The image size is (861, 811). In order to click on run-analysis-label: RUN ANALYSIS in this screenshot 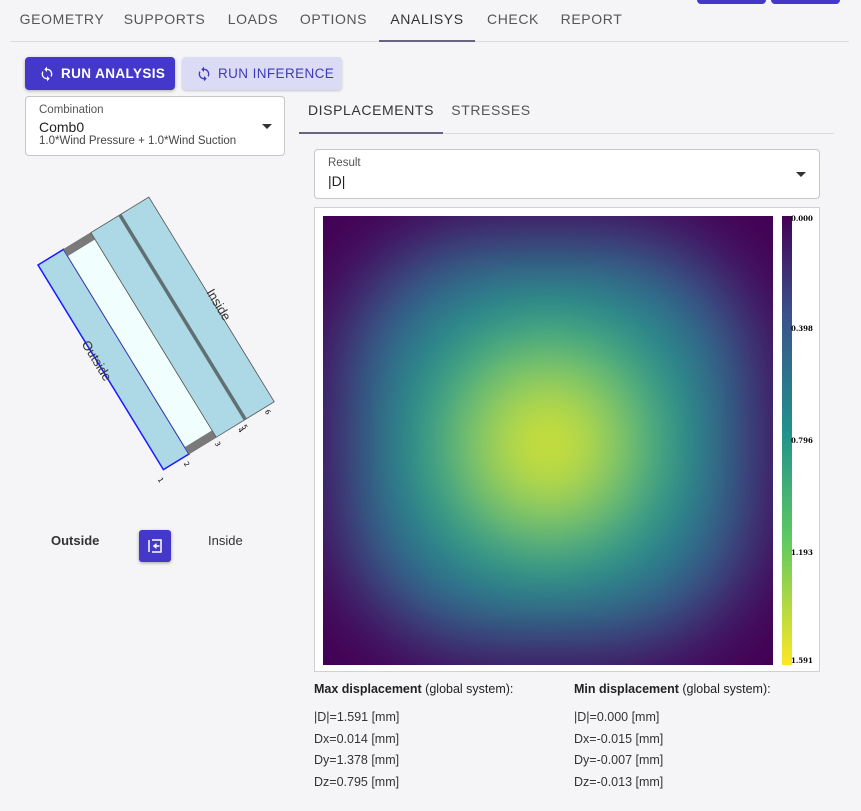, I will do `click(113, 73)`.